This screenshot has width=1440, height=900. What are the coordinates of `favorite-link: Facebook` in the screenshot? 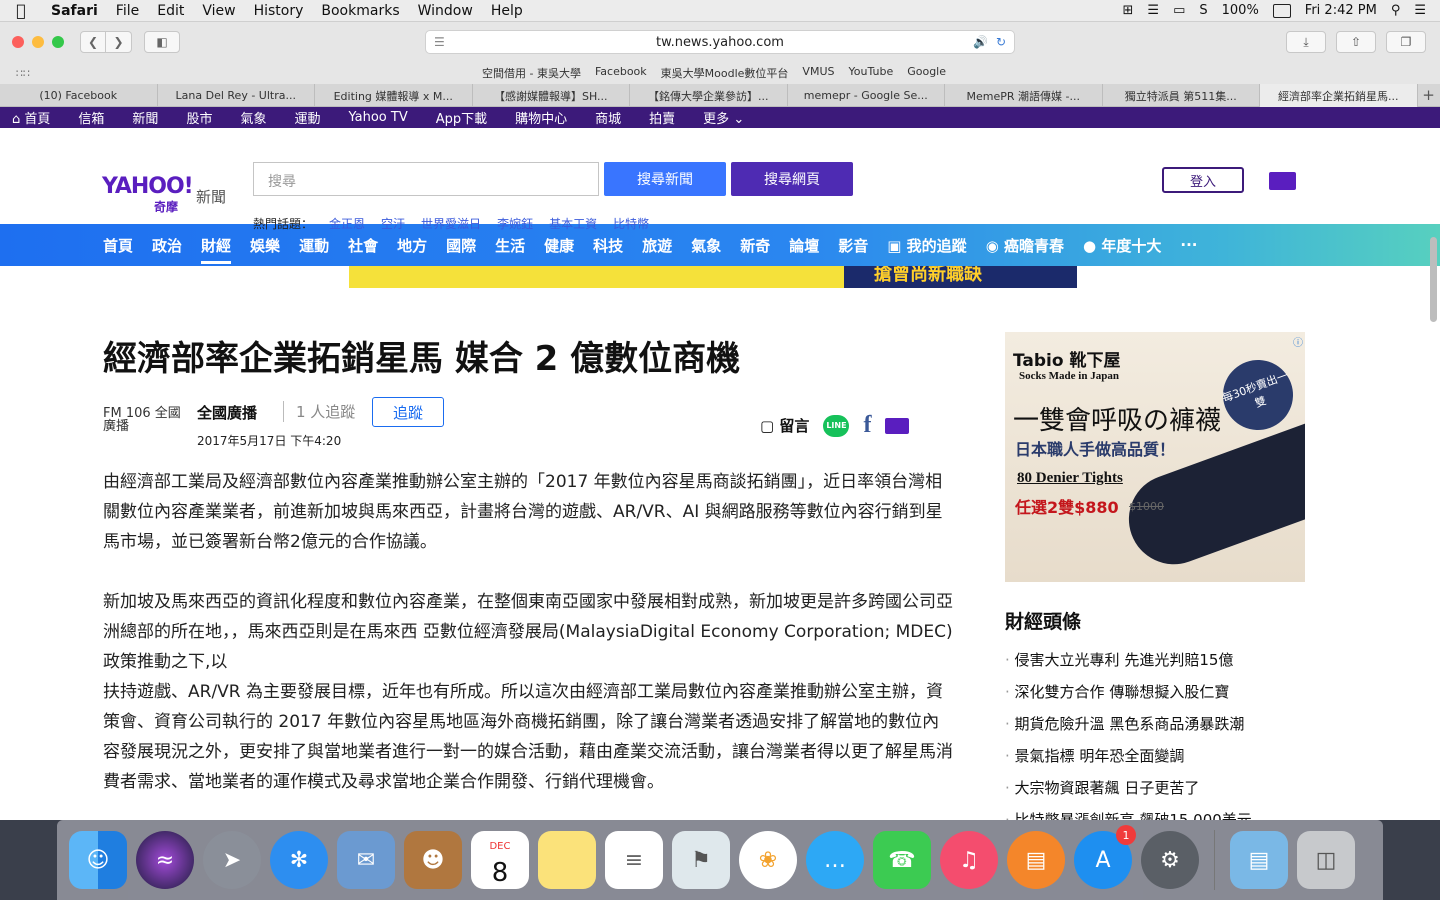 It's located at (621, 73).